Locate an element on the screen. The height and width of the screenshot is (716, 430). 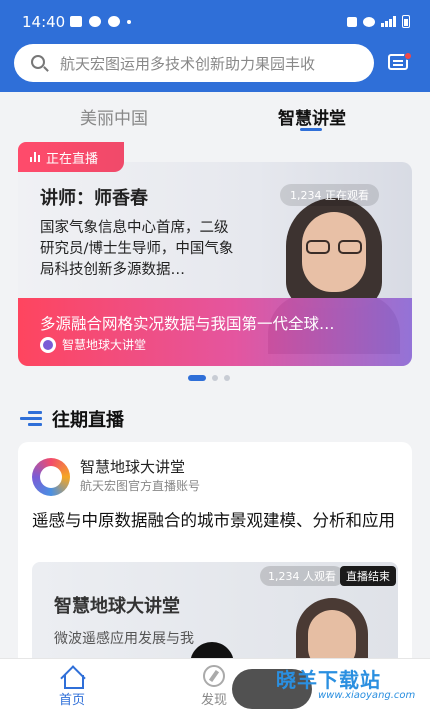
thumbnail-subtitle: 微波遥感应用发展与我 is located at coordinates (124, 639).